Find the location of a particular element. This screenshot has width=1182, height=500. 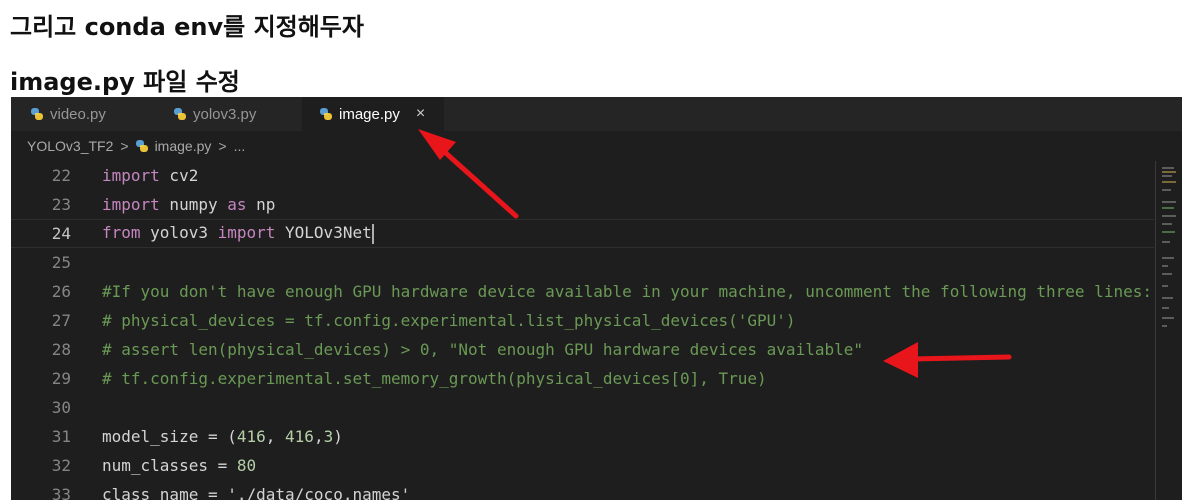

code-token: YOLOv3Net is located at coordinates (323, 233).